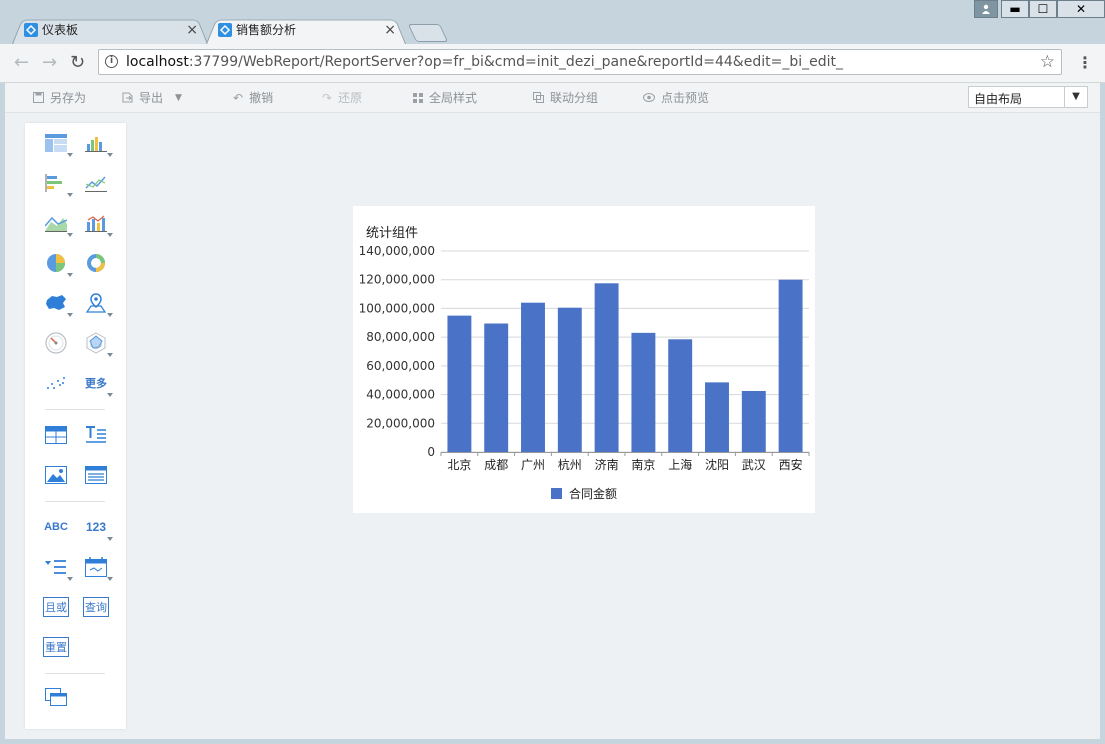 Image resolution: width=1105 pixels, height=744 pixels. I want to click on redo-icon: ↷, so click(327, 97).